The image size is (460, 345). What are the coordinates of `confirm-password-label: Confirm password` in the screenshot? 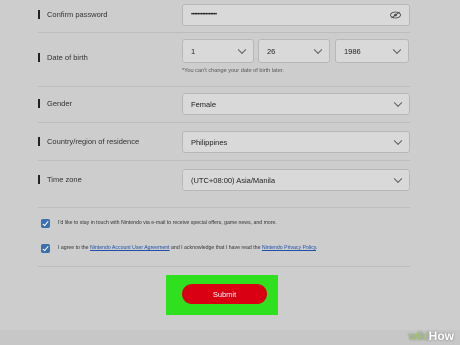 It's located at (72, 14).